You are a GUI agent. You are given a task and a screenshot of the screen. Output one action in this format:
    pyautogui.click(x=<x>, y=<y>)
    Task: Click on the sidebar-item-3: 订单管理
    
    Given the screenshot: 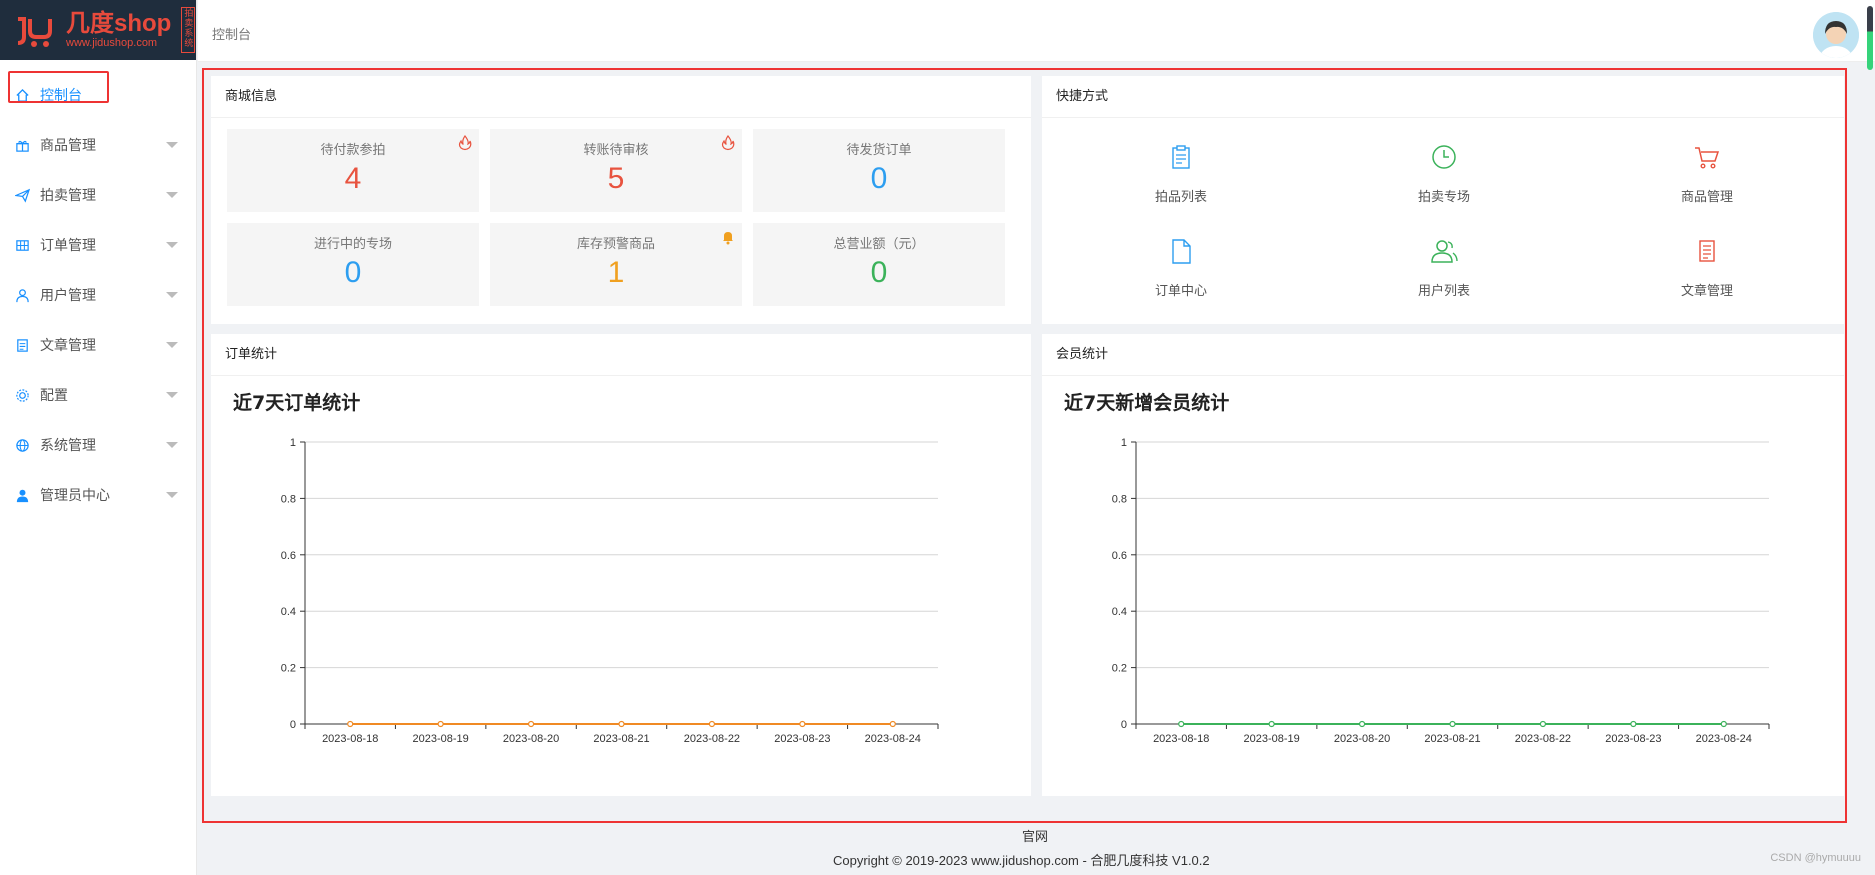 What is the action you would take?
    pyautogui.click(x=98, y=245)
    